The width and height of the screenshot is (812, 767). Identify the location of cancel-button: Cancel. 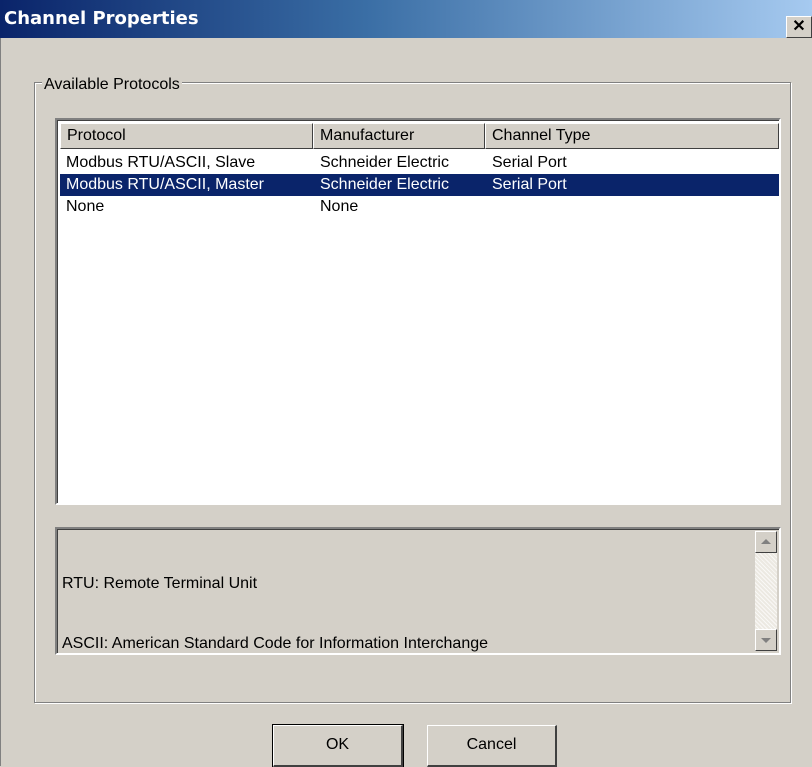
(492, 746).